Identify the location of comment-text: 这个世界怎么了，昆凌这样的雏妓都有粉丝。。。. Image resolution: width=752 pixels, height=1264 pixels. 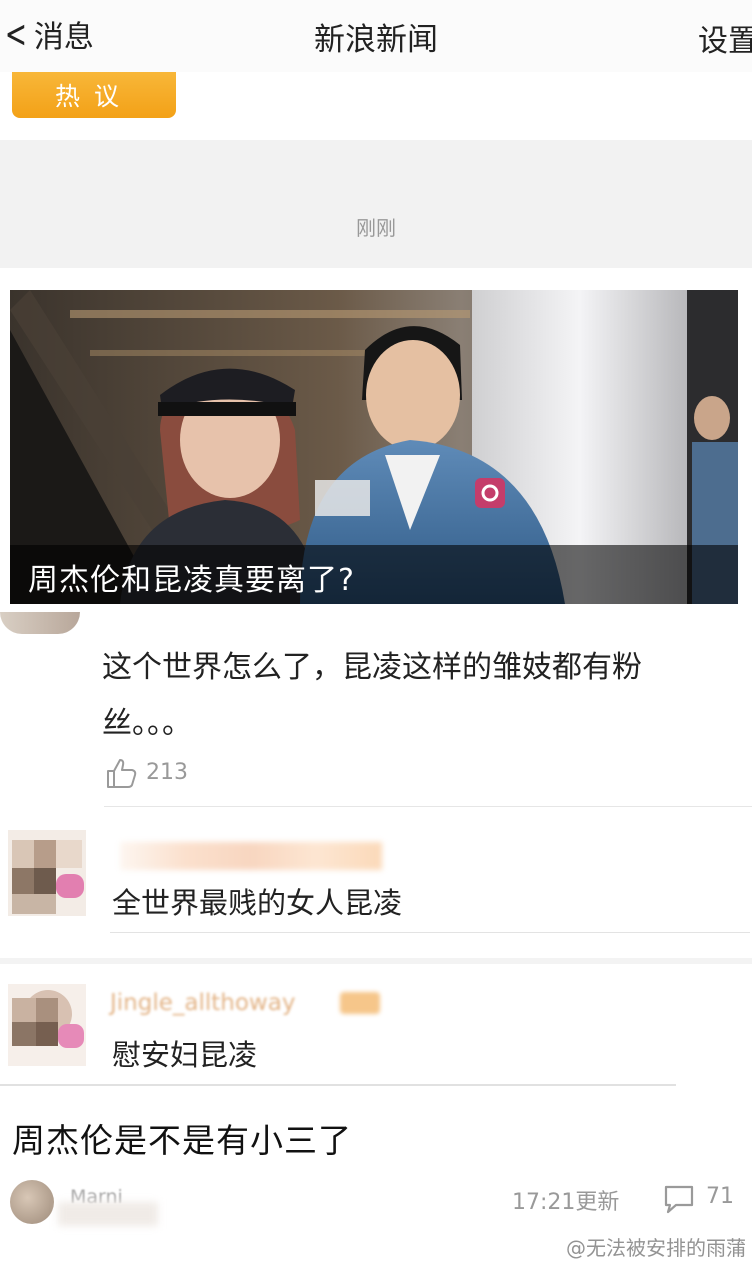
(372, 695).